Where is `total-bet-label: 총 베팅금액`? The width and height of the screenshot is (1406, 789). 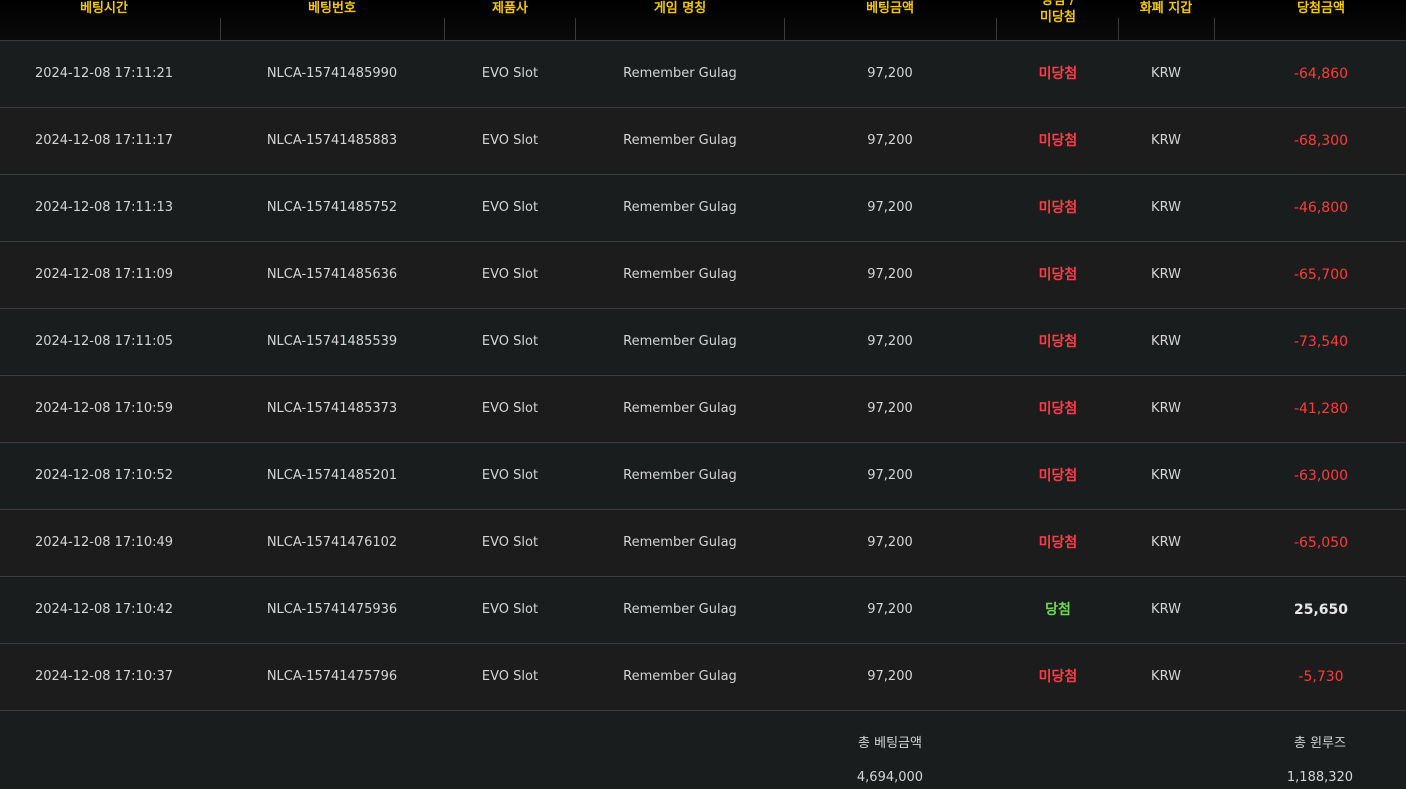 total-bet-label: 총 베팅금액 is located at coordinates (890, 743).